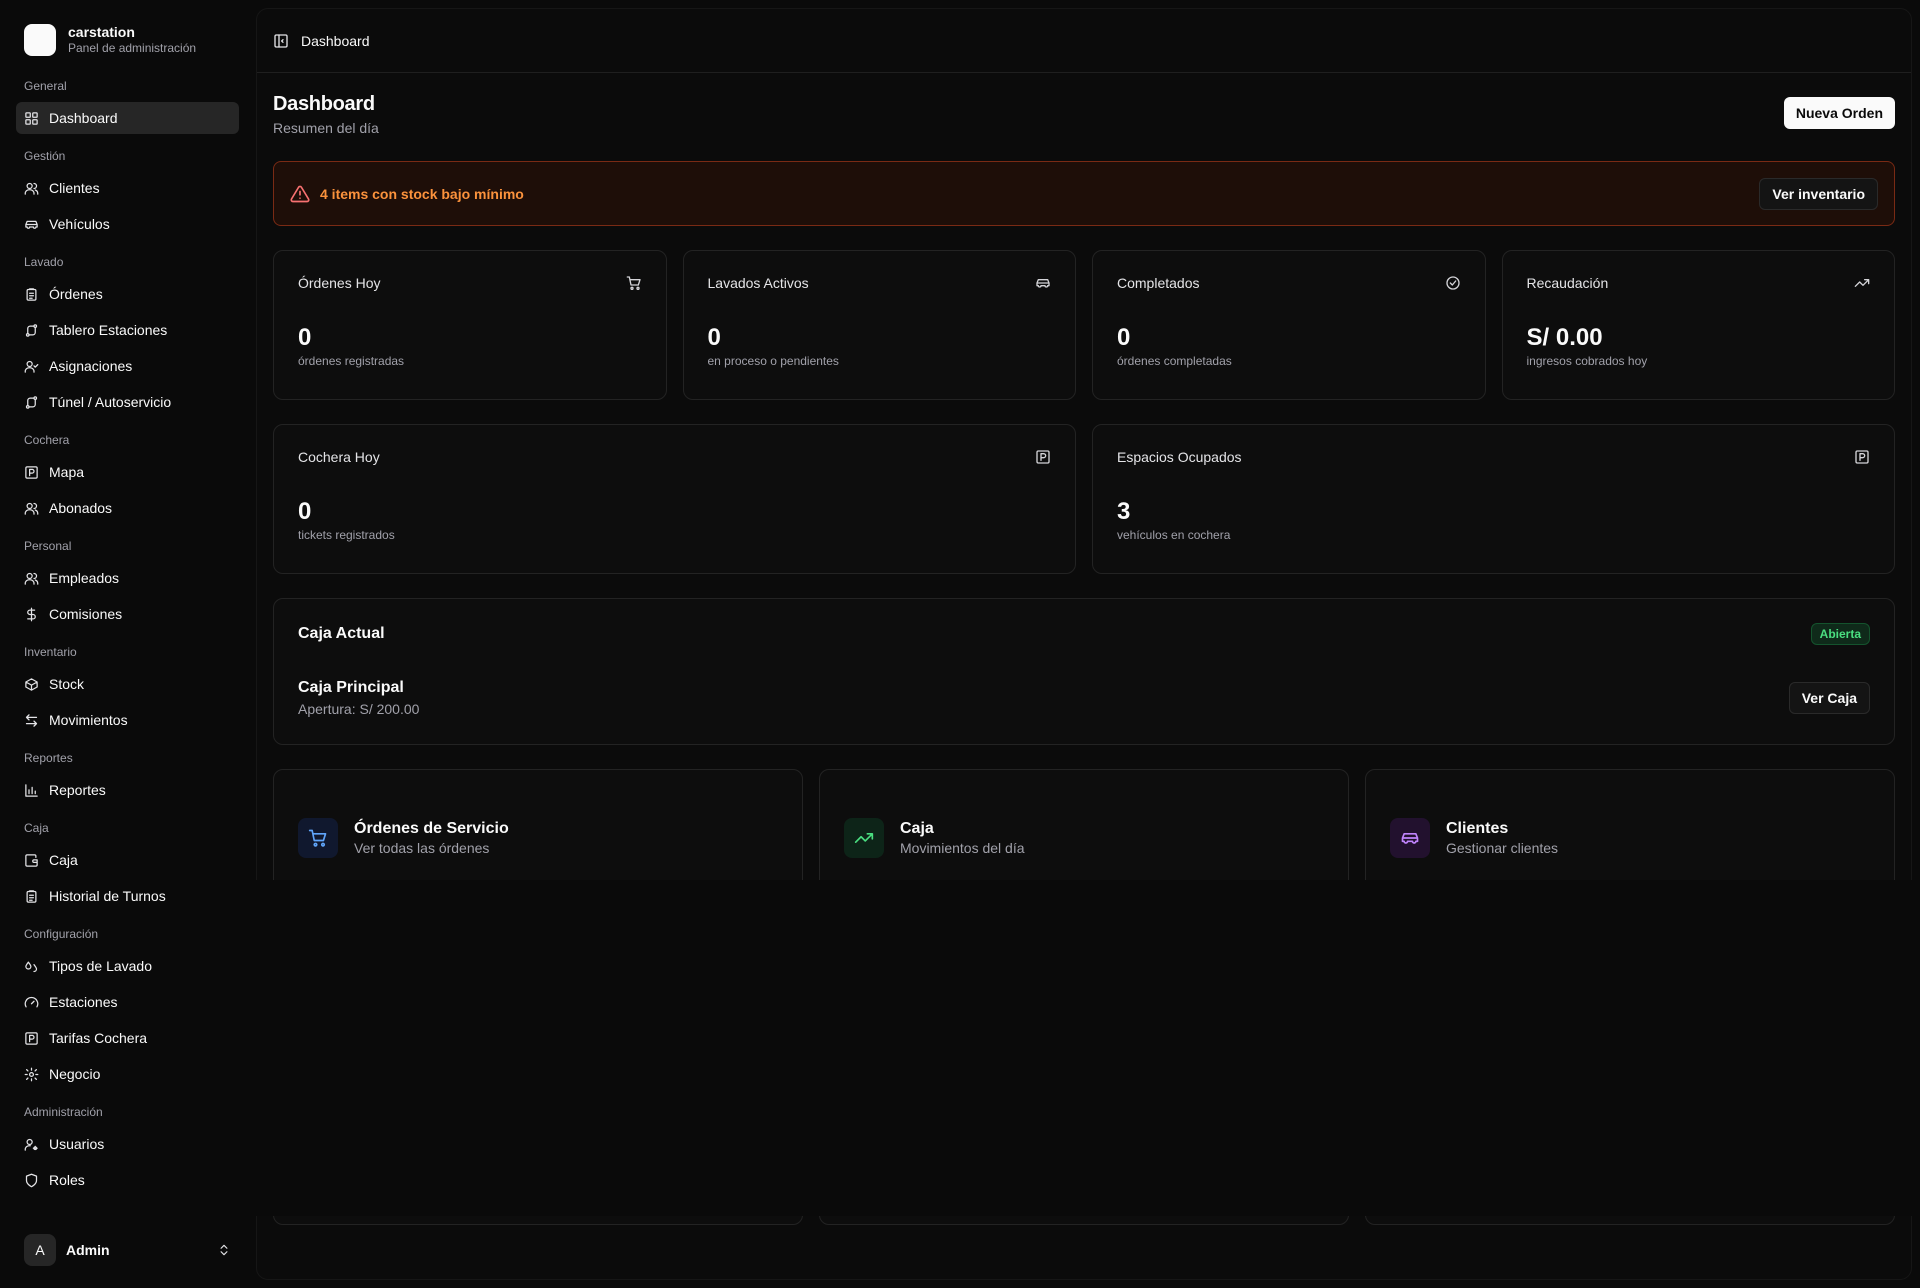 The height and width of the screenshot is (1288, 1920). Describe the element at coordinates (351, 687) in the screenshot. I see `cash-register-name: Caja Principal` at that location.